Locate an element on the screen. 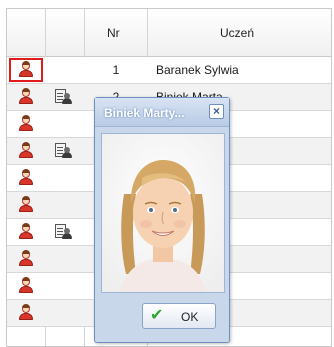 Image resolution: width=334 pixels, height=347 pixels. student-name: Baranek Sylwia is located at coordinates (197, 70).